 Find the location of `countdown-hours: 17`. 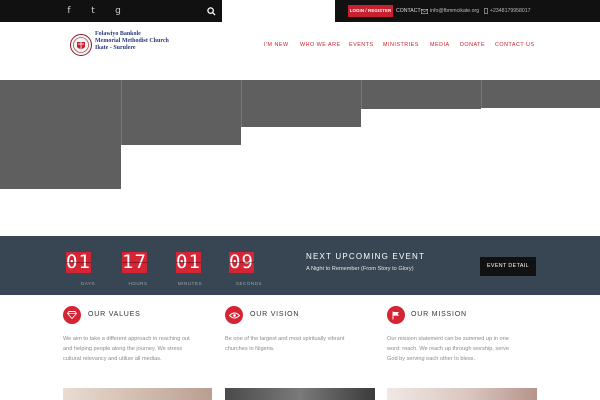

countdown-hours: 17 is located at coordinates (134, 262).